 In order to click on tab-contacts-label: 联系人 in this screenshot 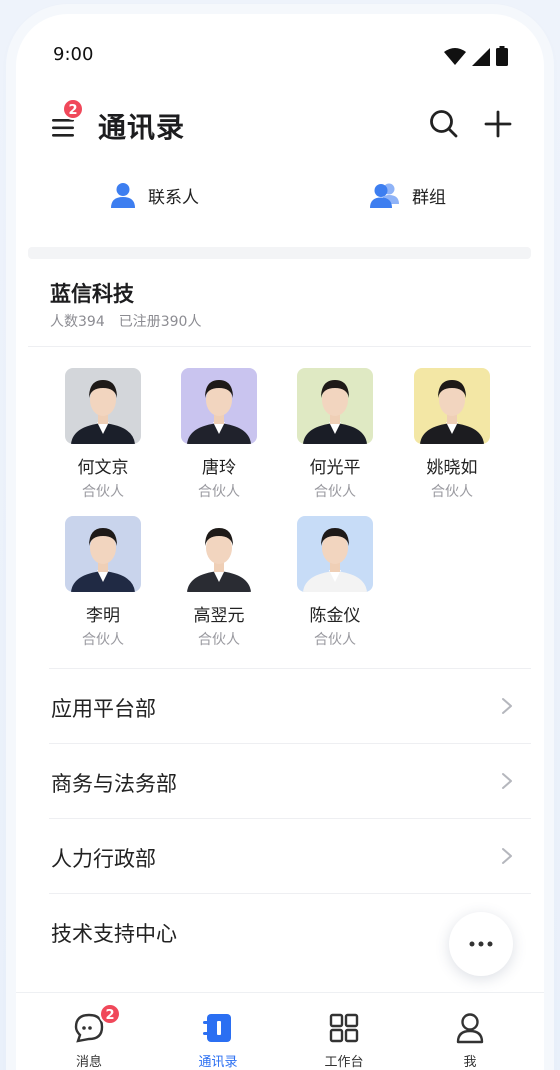, I will do `click(173, 197)`.